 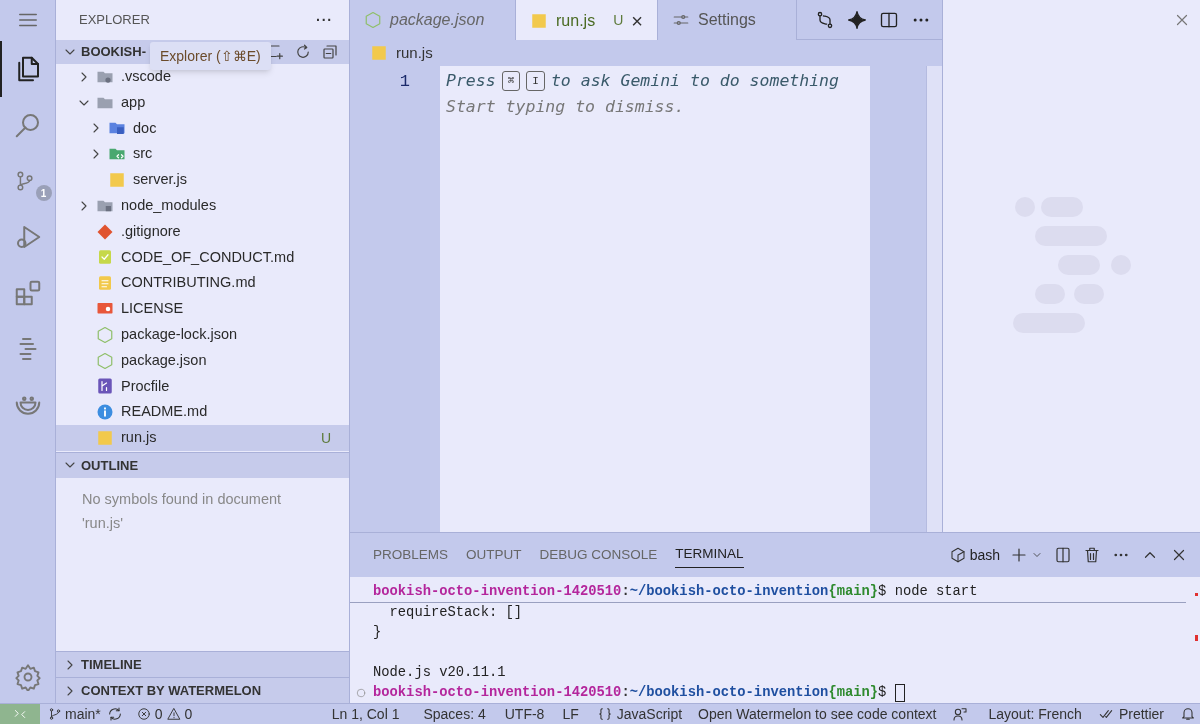 I want to click on section-title: TIMELINE, so click(x=111, y=664).